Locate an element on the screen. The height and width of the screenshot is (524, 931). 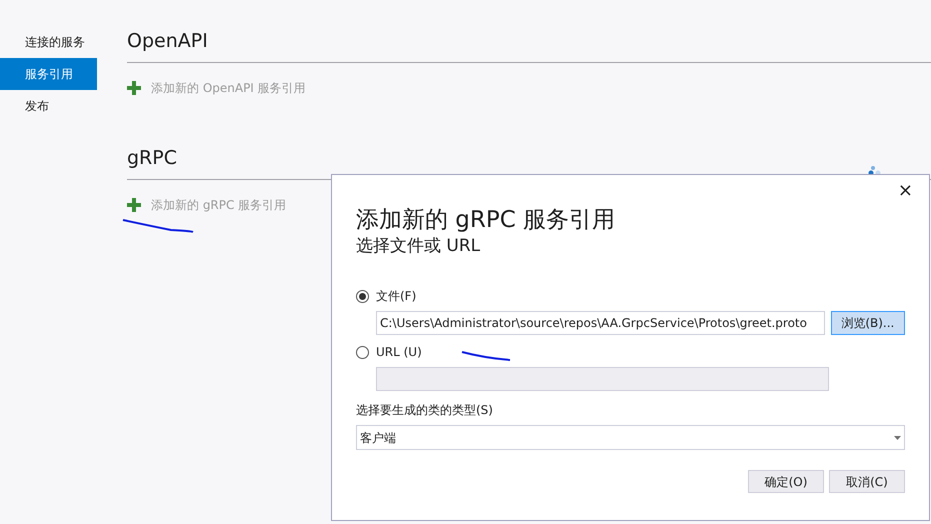
section-heading: gRPC is located at coordinates (152, 158).